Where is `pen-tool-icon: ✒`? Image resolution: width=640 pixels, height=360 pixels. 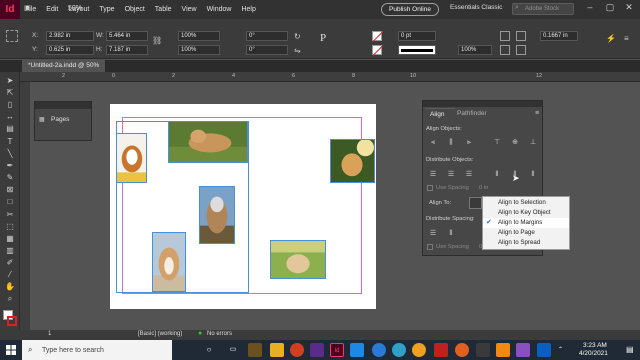
pen-tool-icon: ✒ is located at coordinates (10, 166).